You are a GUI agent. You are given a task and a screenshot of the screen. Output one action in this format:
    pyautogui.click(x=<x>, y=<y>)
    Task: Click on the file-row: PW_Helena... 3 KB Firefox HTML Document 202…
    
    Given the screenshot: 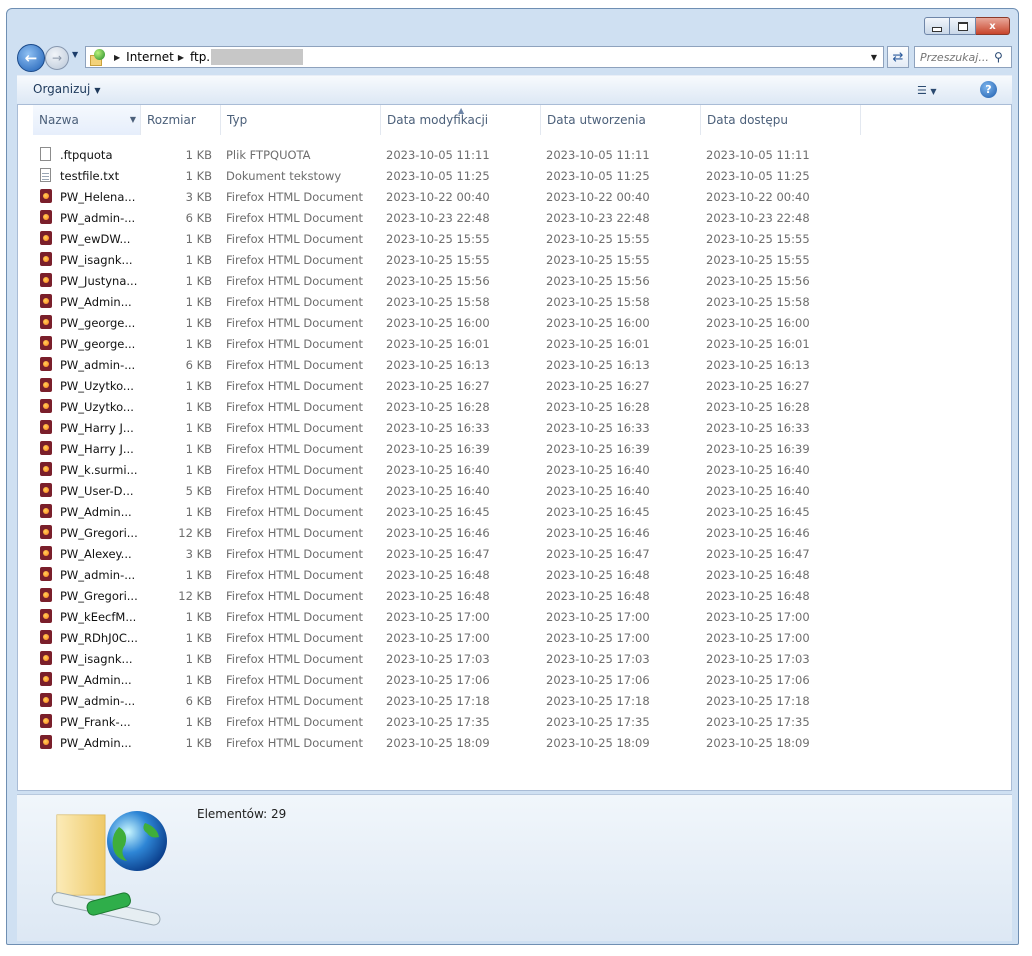 What is the action you would take?
    pyautogui.click(x=514, y=197)
    